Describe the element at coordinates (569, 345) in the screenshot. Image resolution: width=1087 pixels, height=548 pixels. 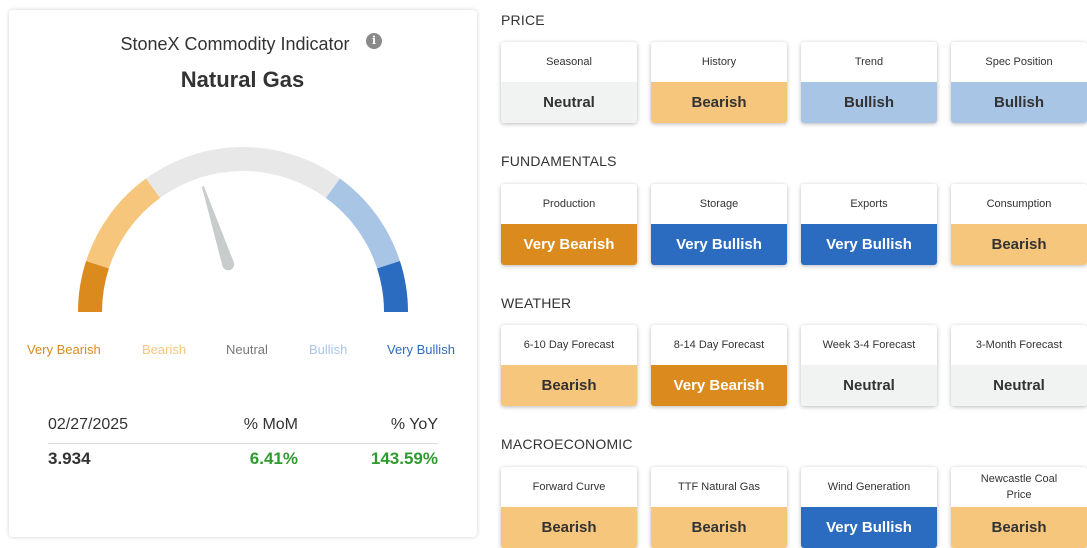
I see `tile-label: 6-10 Day Forecast` at that location.